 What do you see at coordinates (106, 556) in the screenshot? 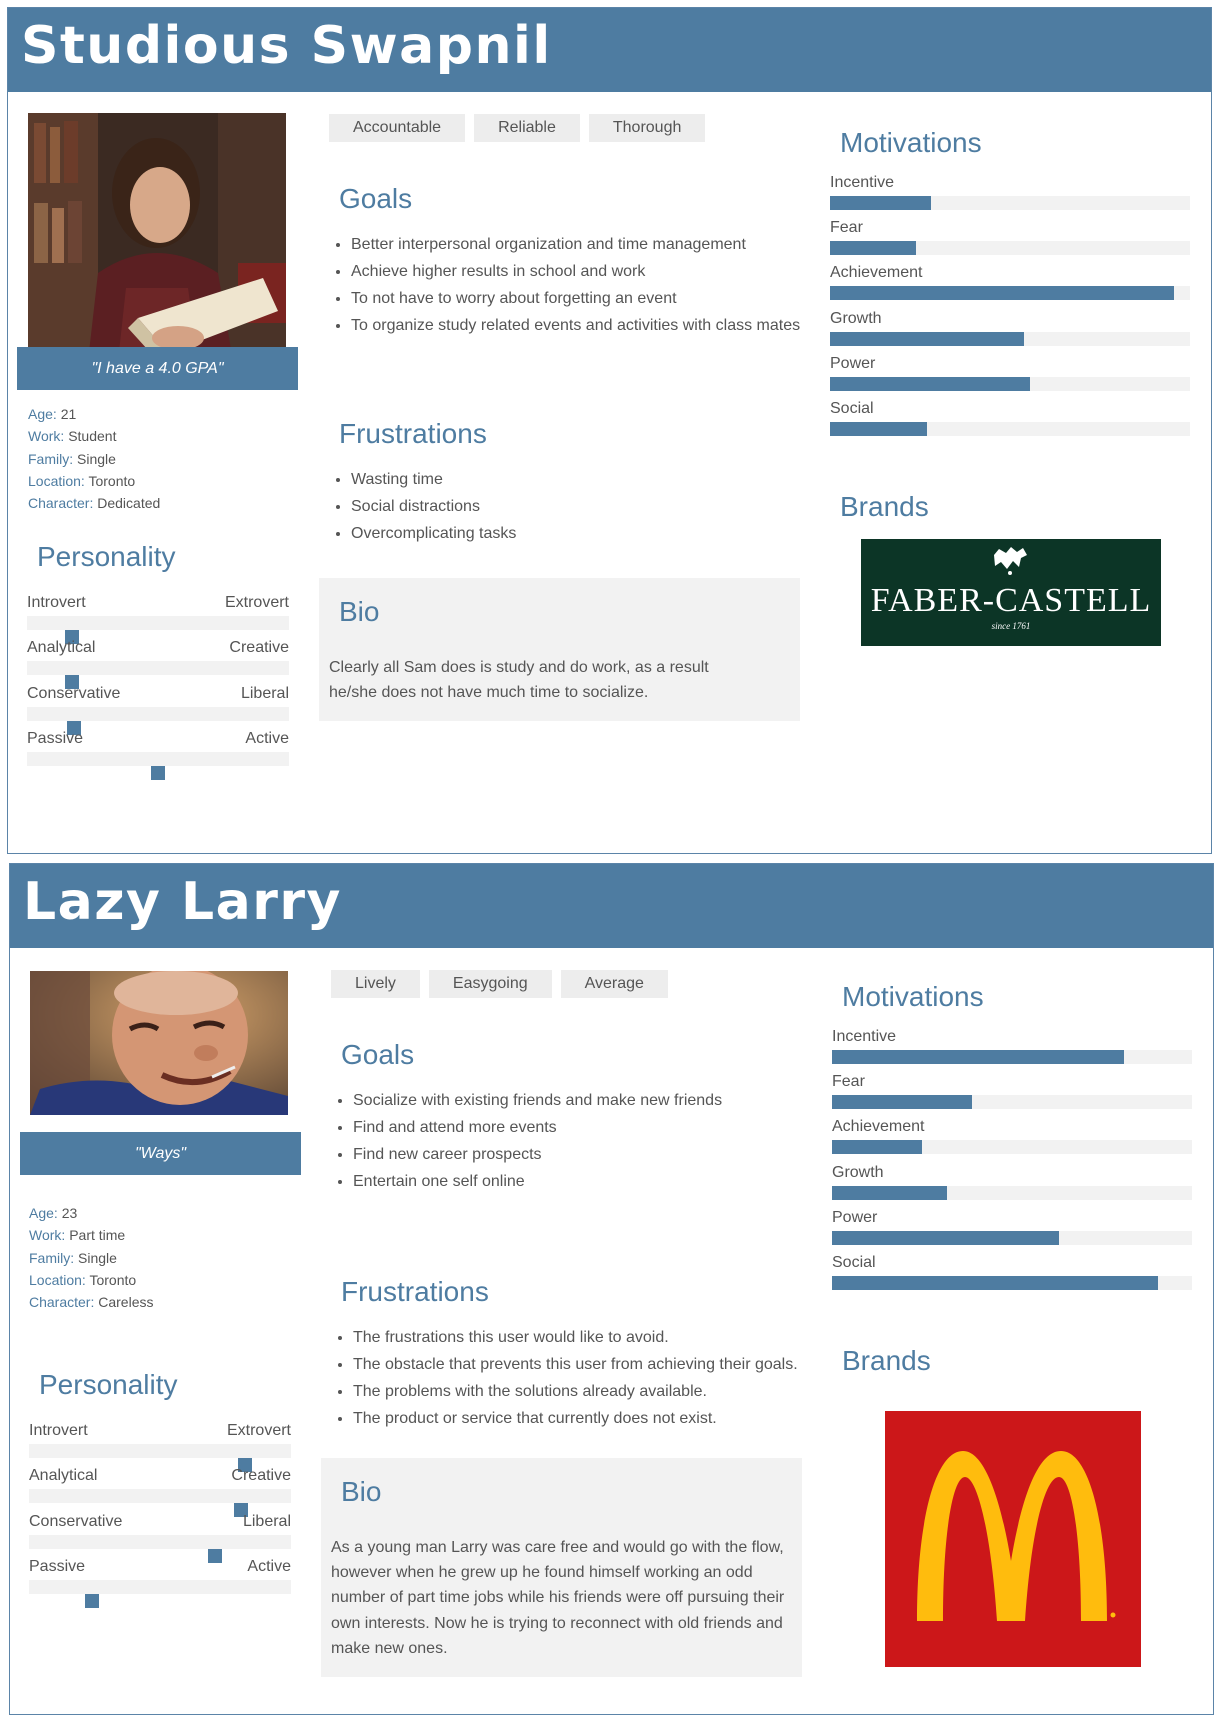
I see `personality-title: Personality` at bounding box center [106, 556].